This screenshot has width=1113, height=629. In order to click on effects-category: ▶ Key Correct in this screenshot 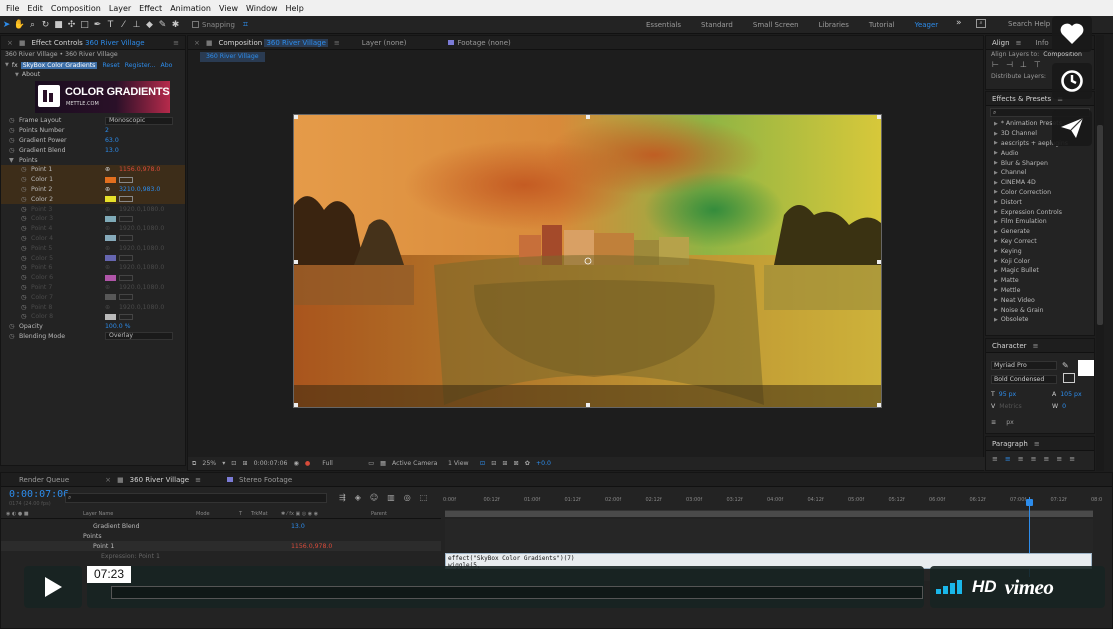, I will do `click(1040, 242)`.